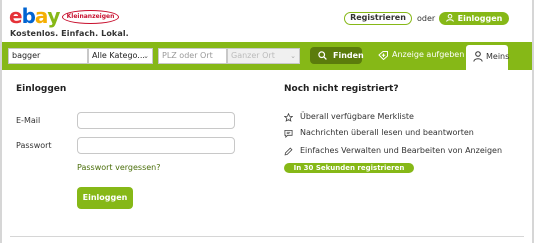 The height and width of the screenshot is (243, 534). Describe the element at coordinates (105, 198) in the screenshot. I see `login-submit-button: Einloggen` at that location.